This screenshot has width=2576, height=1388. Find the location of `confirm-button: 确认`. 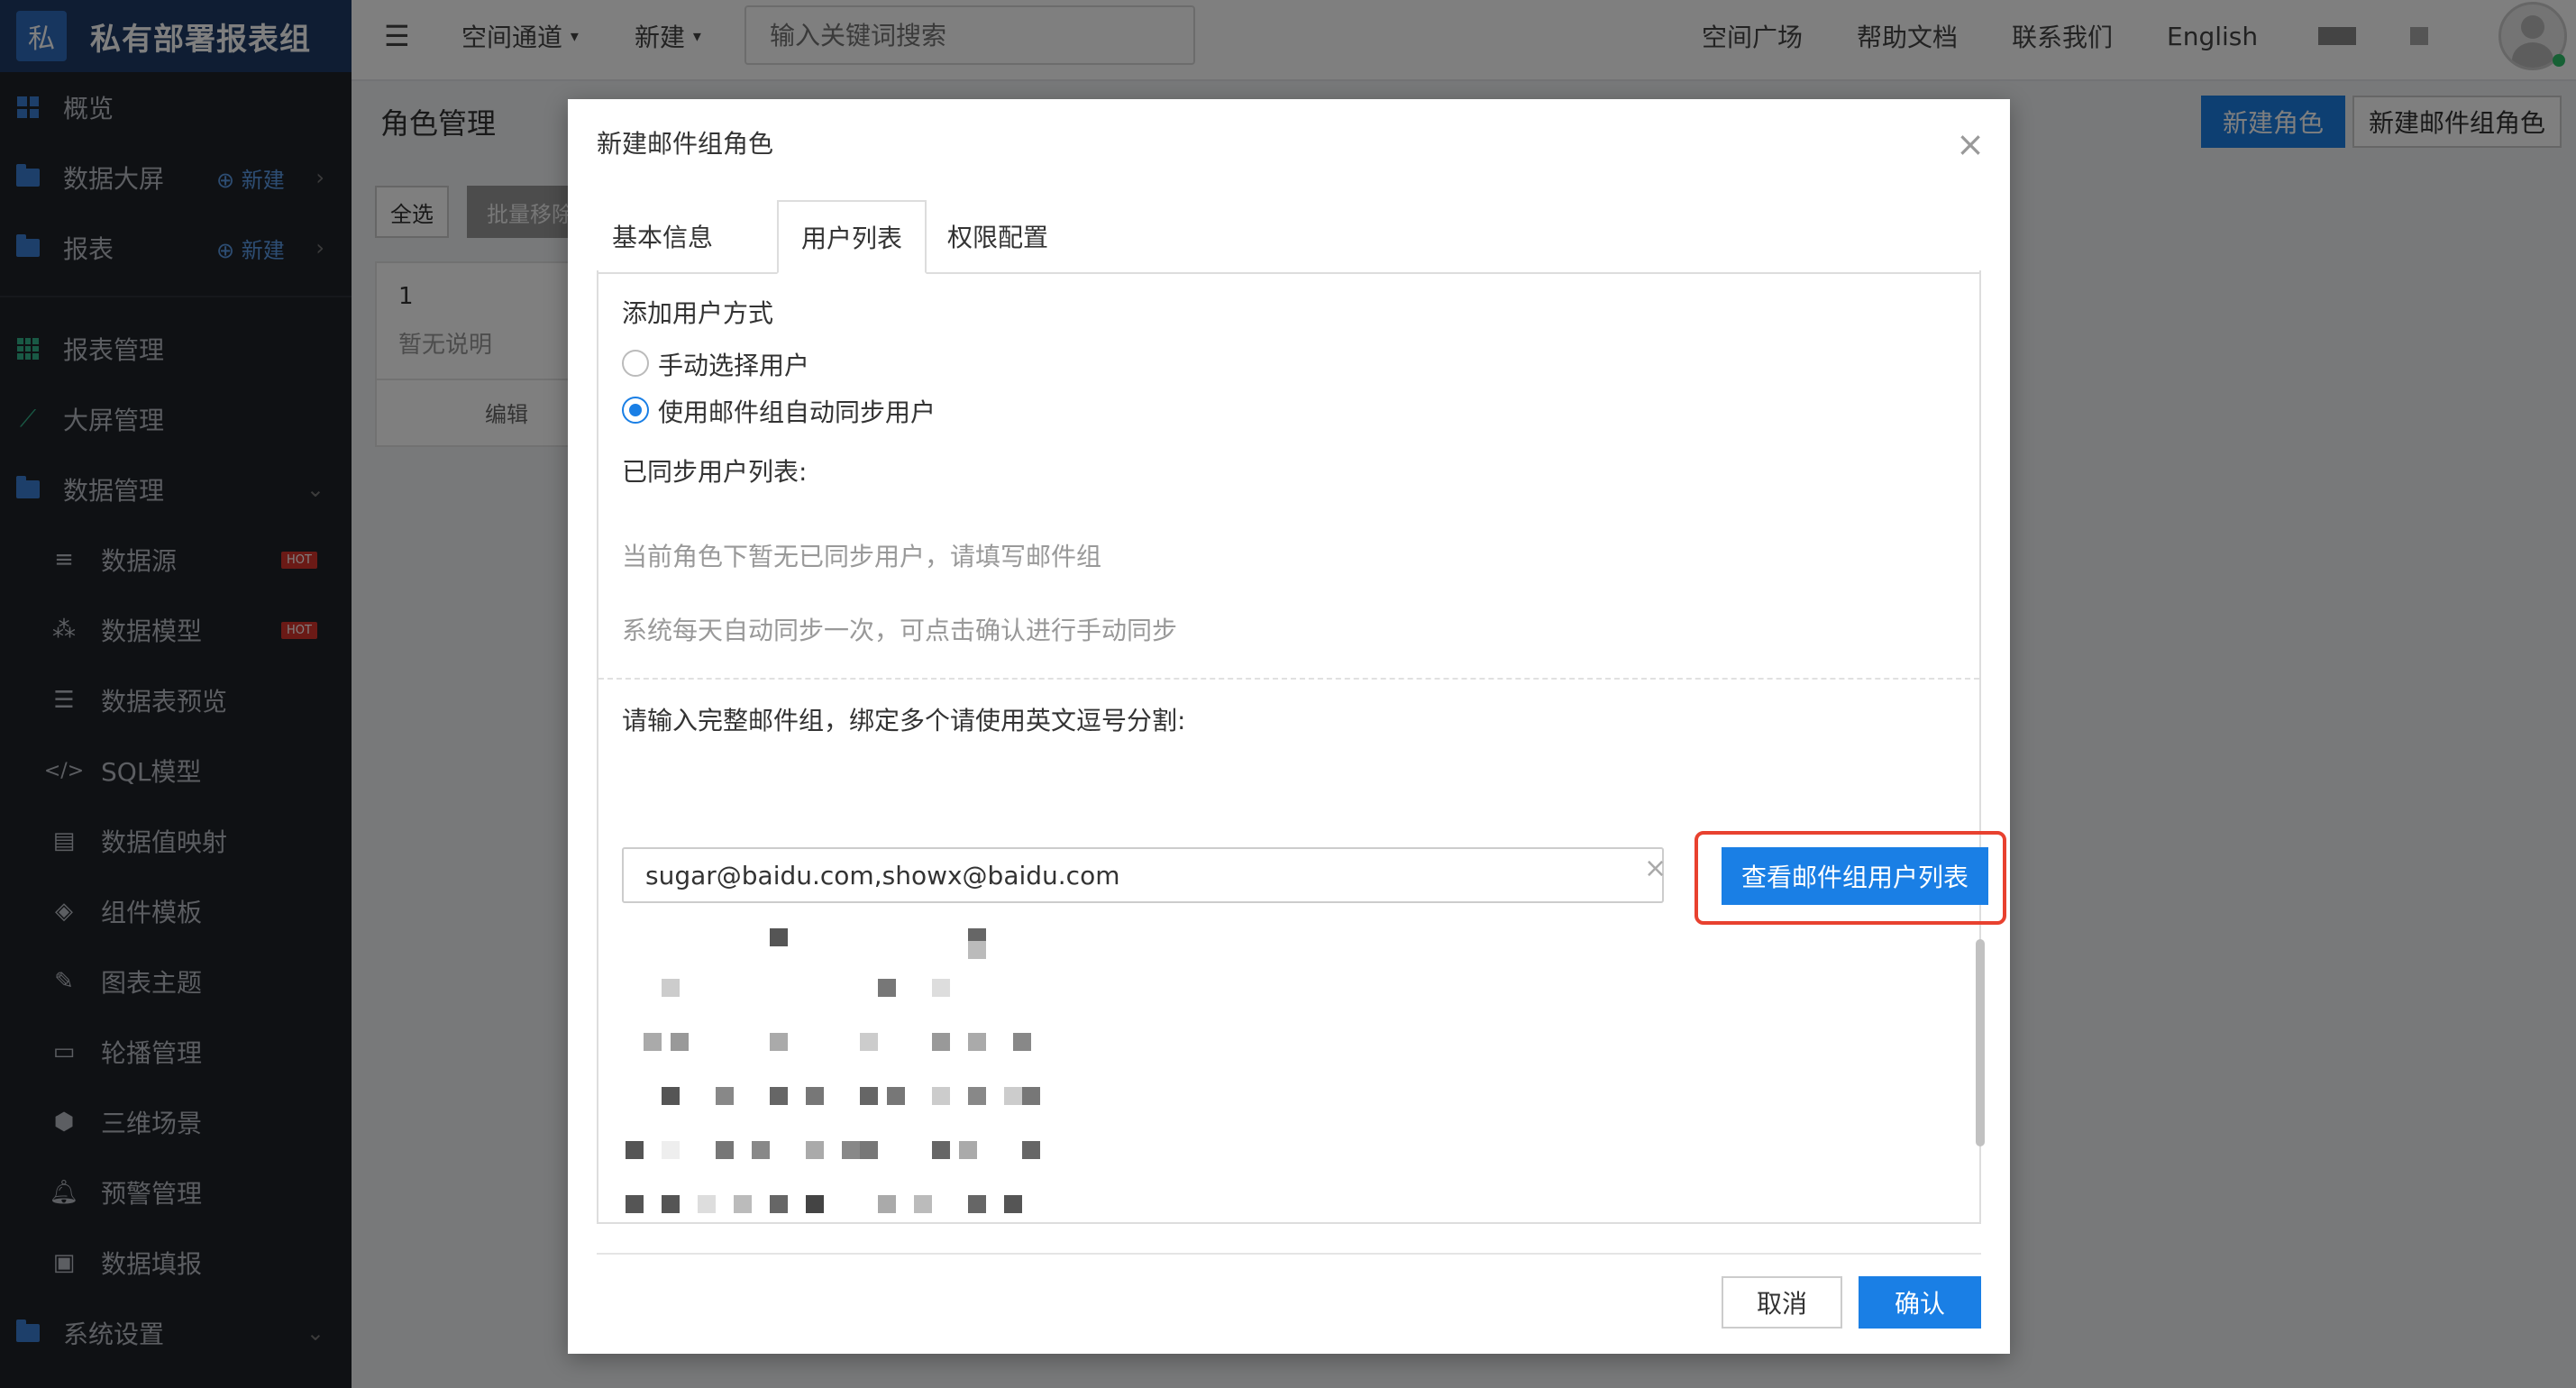

confirm-button: 确认 is located at coordinates (1920, 1302).